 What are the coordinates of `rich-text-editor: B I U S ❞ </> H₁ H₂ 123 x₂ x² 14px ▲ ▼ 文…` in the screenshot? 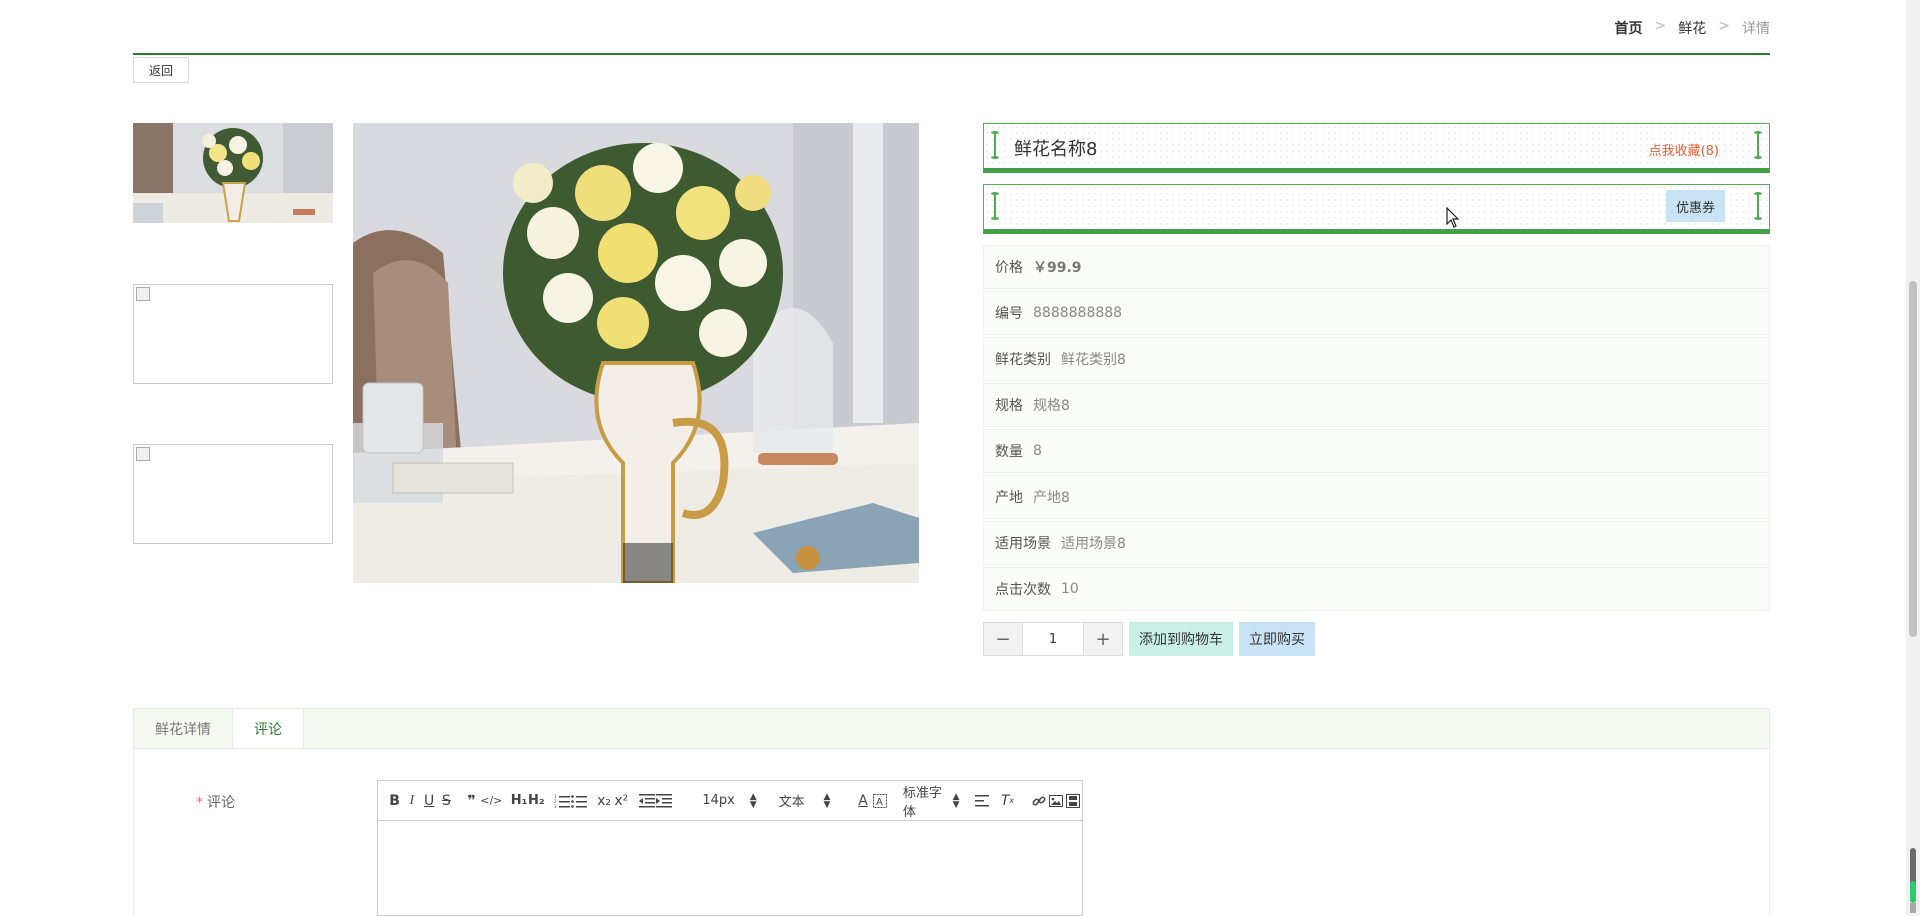 It's located at (730, 848).